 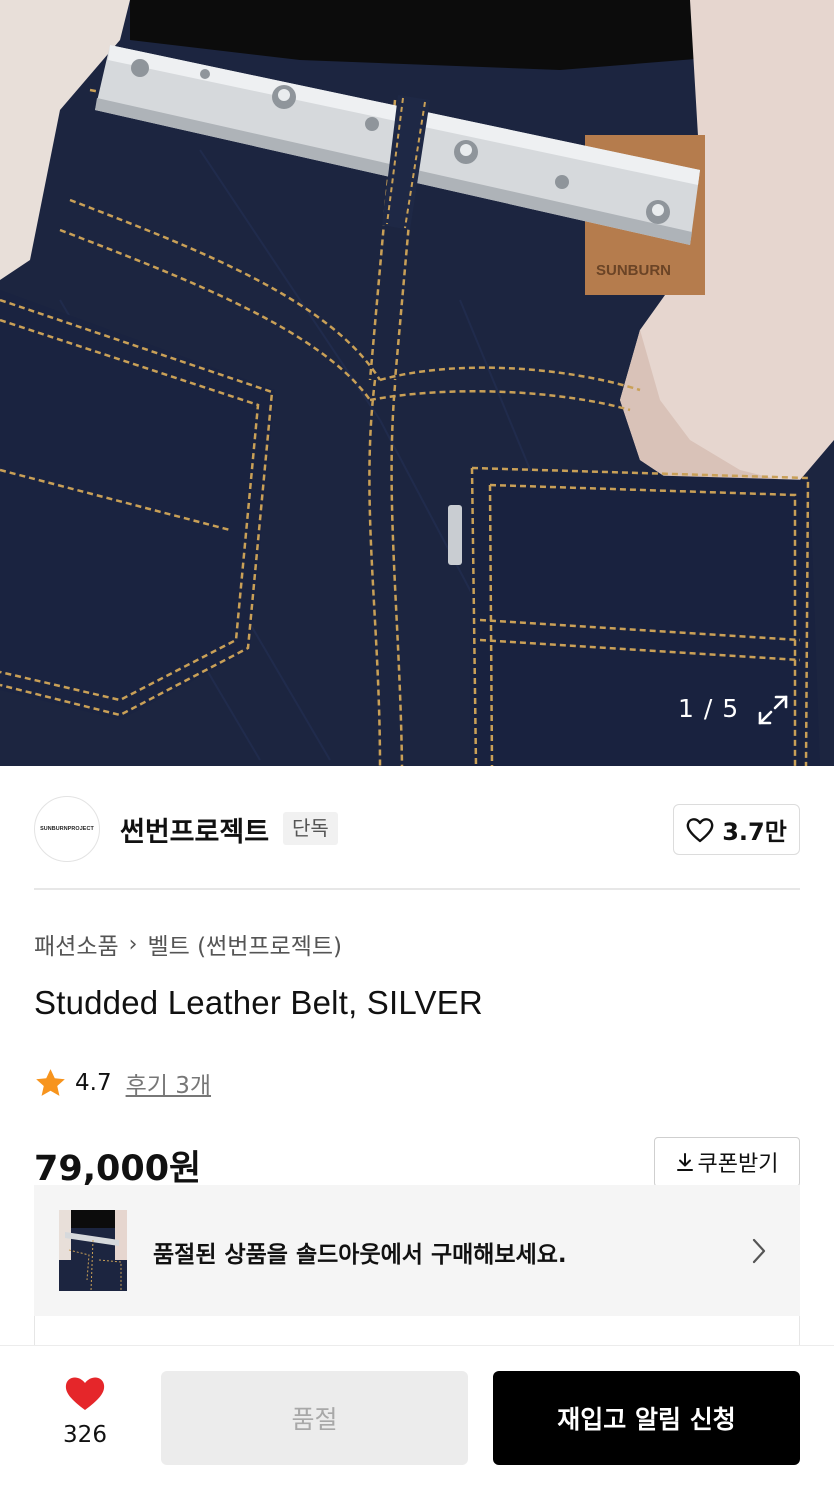 I want to click on chevron-right-icon: ›, so click(x=133, y=944).